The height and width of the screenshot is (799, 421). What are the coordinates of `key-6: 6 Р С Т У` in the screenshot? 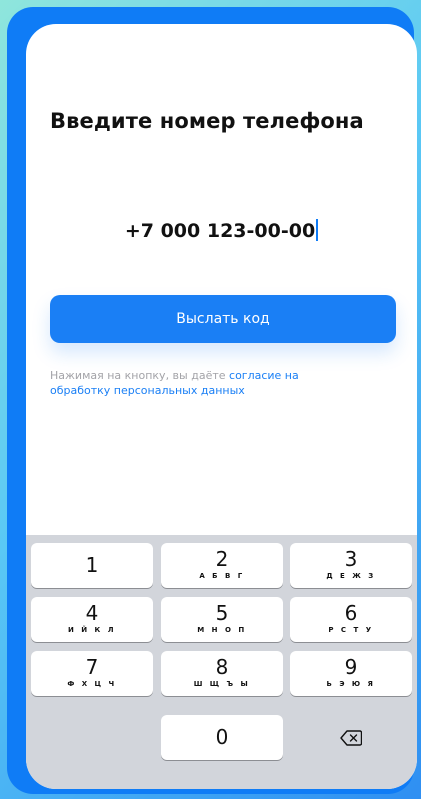 It's located at (351, 619).